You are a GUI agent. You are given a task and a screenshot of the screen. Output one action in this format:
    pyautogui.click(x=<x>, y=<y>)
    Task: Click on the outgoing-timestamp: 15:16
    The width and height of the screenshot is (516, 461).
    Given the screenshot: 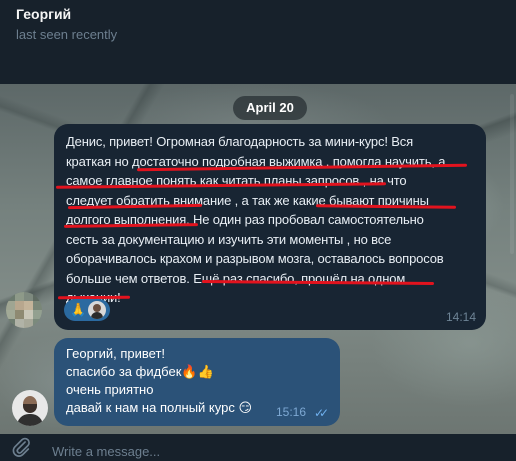 What is the action you would take?
    pyautogui.click(x=291, y=412)
    